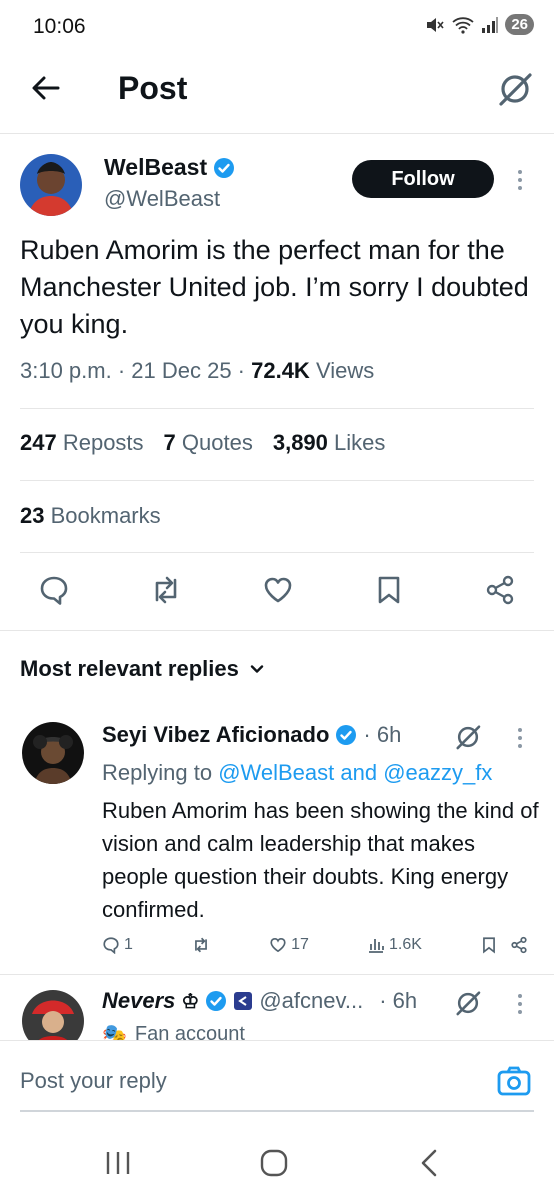 The width and height of the screenshot is (554, 1200). I want to click on reply2-author-row: Nevers ♔ @afcnev... · 6h, so click(259, 1001).